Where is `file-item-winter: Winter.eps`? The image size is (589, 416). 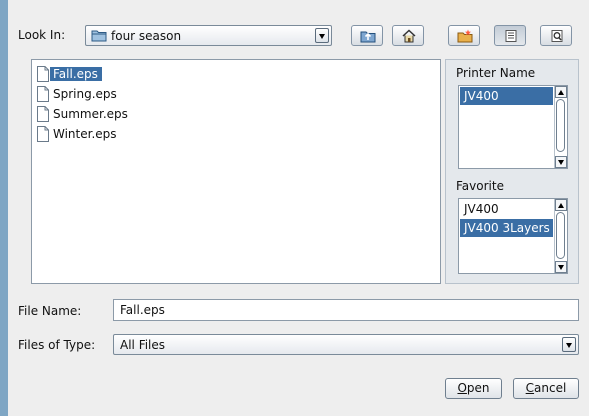 file-item-winter: Winter.eps is located at coordinates (78, 134).